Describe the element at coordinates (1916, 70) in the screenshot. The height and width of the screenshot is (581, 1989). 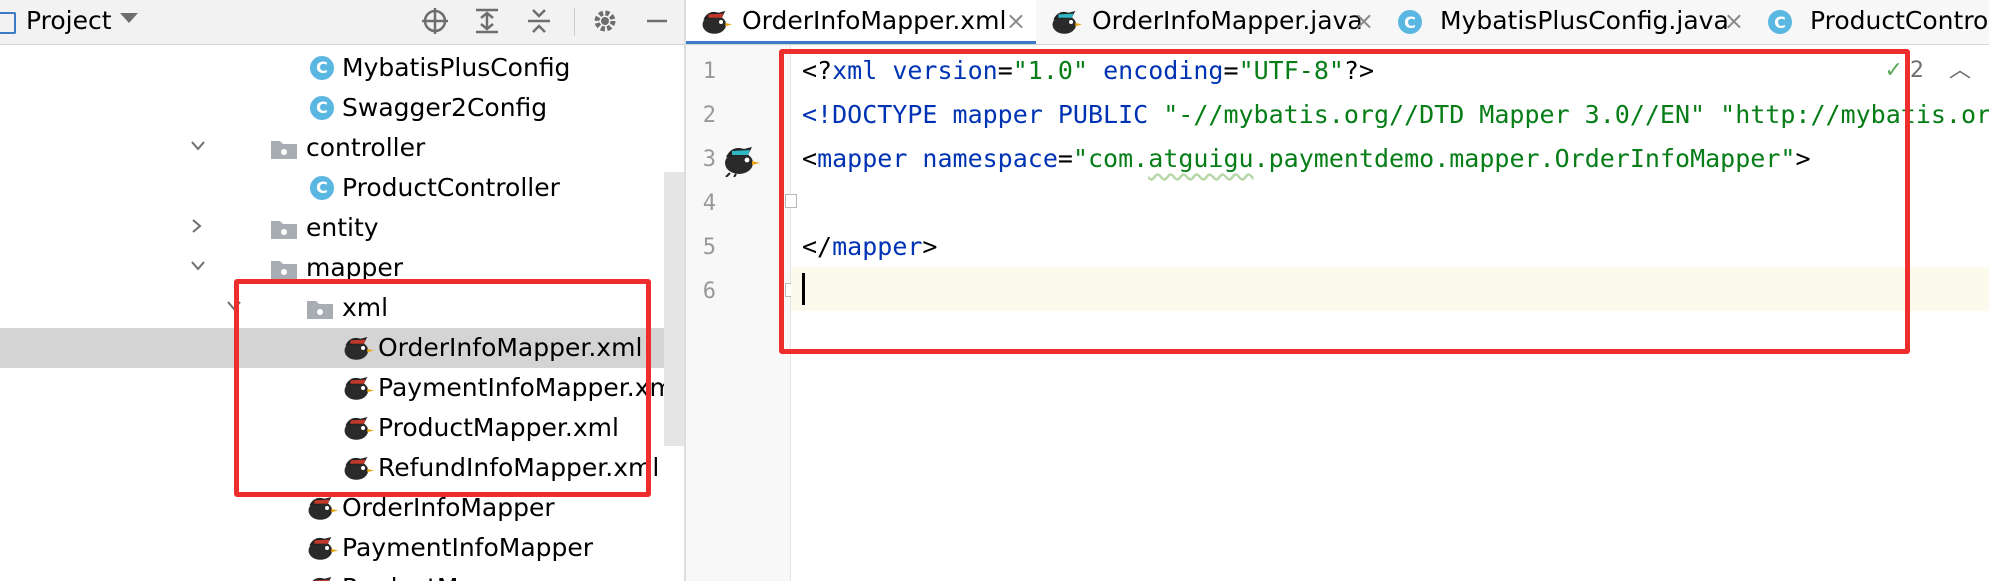
I see `inspection-count: 2` at that location.